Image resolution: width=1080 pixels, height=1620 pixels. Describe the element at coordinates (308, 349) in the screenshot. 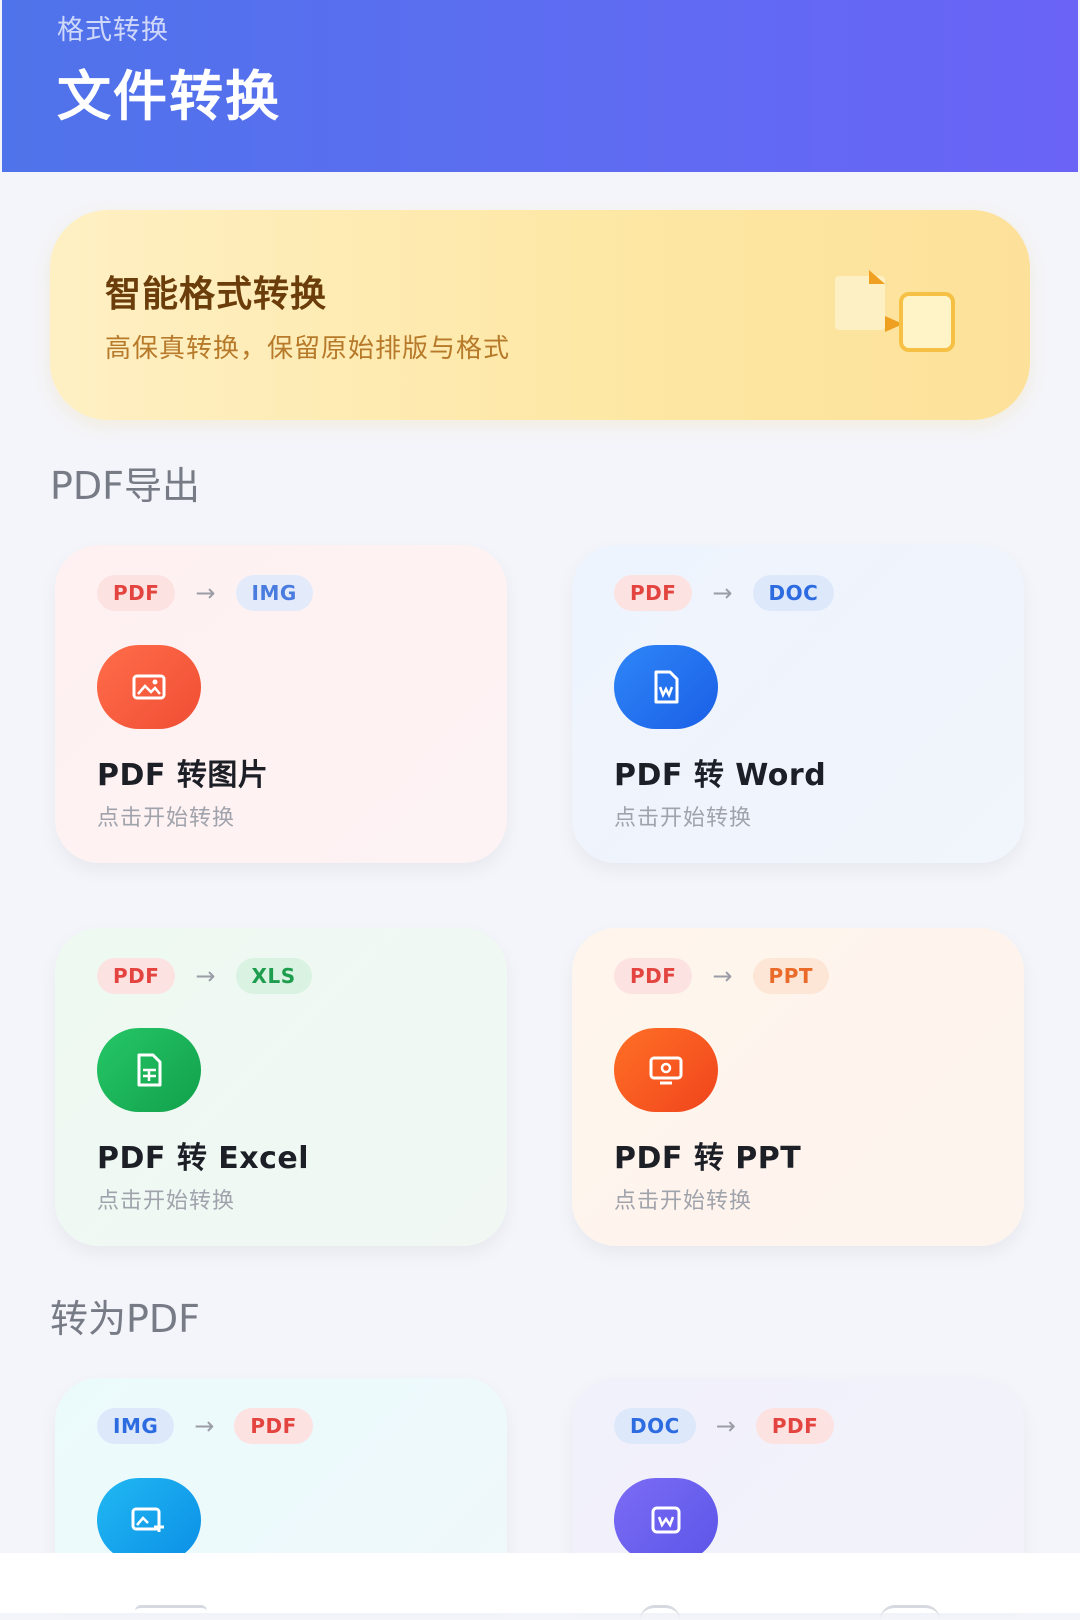

I see `banner-subtitle: 高保真转换，保留原始排版与格式` at that location.